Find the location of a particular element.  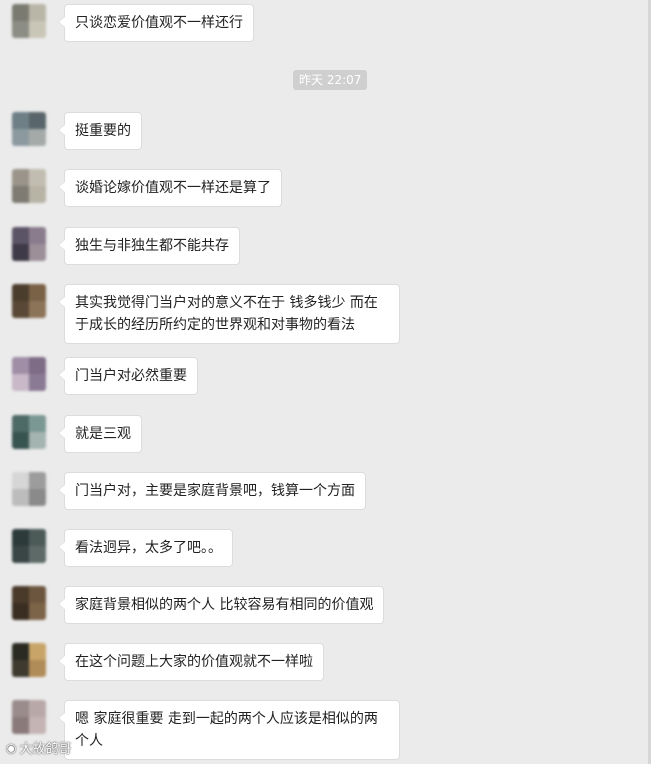

message-bubble: 家庭背景相似的两个人 比较容易有相同的价值观 is located at coordinates (221, 605).